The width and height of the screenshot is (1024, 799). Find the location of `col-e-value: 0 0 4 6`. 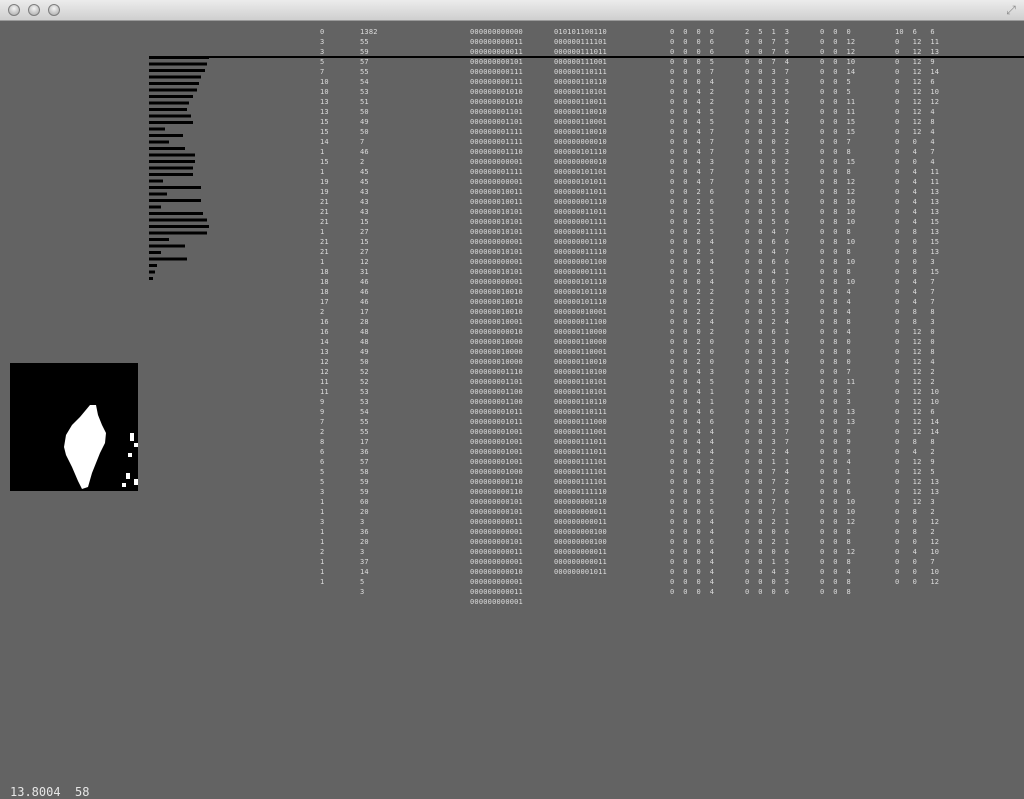

col-e-value: 0 0 4 6 is located at coordinates (692, 412).